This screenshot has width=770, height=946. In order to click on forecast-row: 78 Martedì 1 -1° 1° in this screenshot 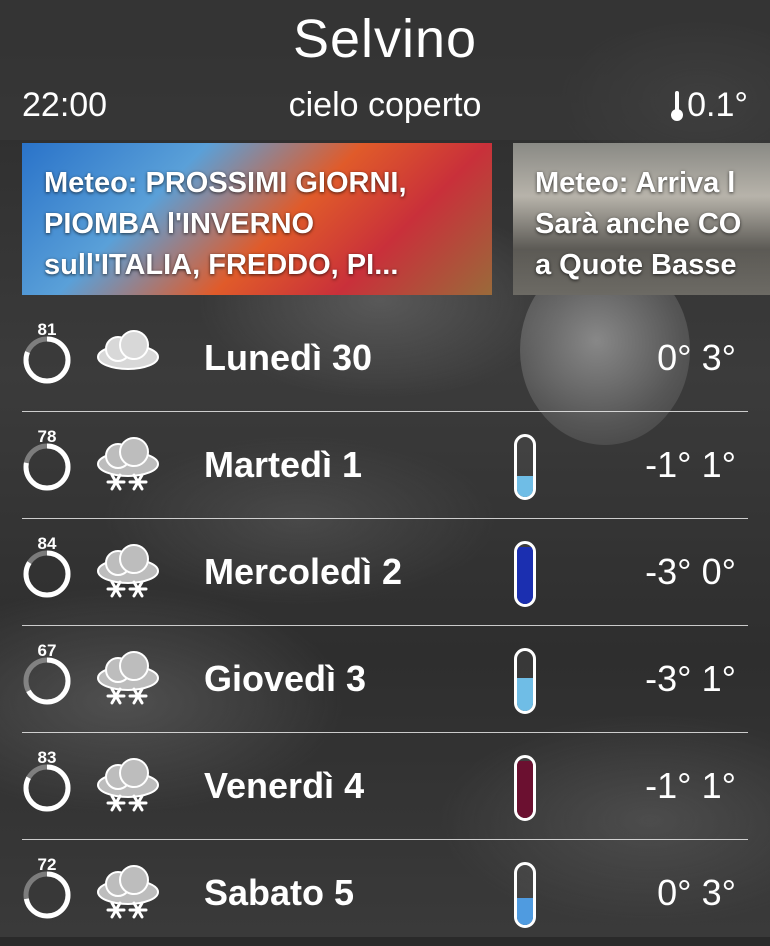, I will do `click(385, 465)`.